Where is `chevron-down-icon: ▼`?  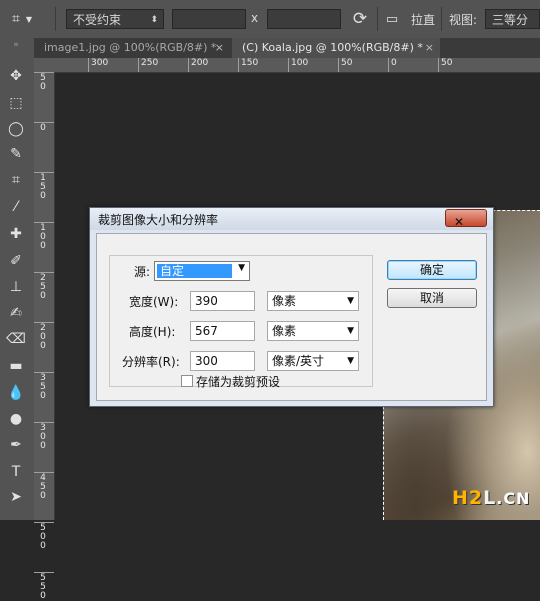 chevron-down-icon: ▼ is located at coordinates (29, 19).